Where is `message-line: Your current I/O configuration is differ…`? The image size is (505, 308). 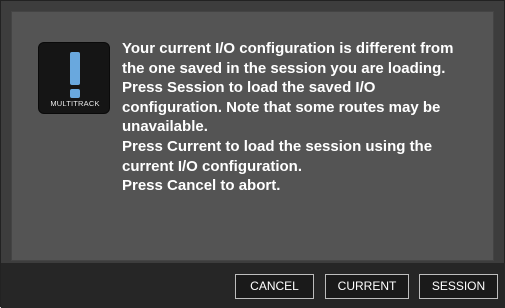
message-line: Your current I/O configuration is differ… is located at coordinates (288, 48).